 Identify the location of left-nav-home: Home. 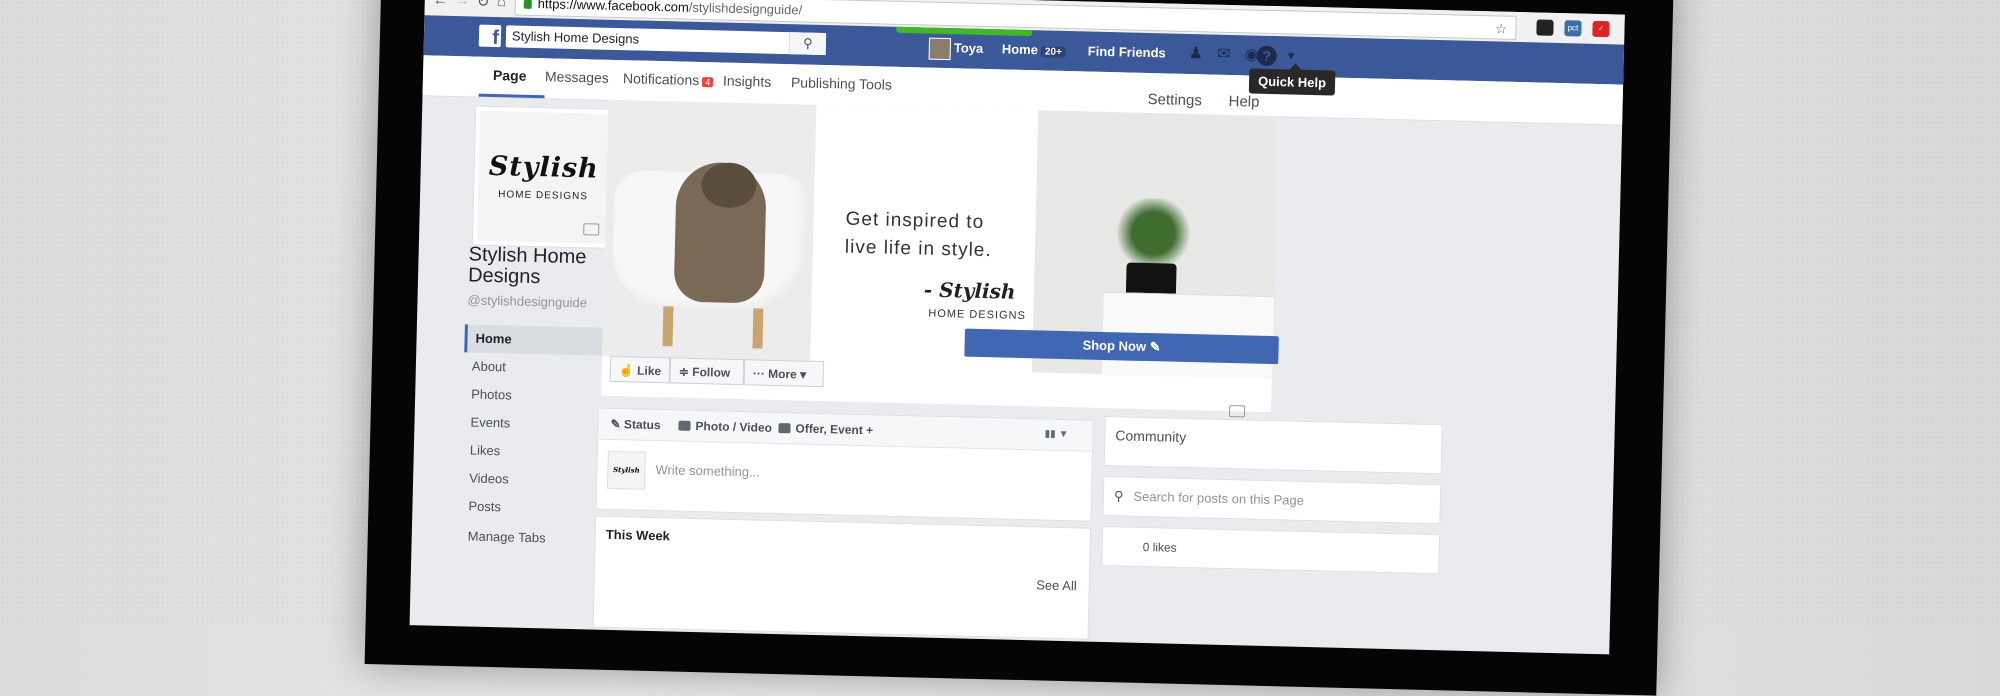
(544, 340).